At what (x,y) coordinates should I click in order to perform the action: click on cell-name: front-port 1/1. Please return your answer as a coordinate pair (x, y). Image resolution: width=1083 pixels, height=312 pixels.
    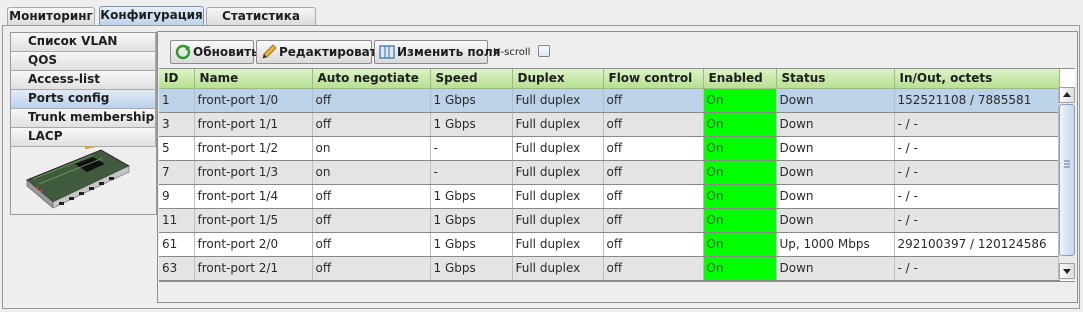
    Looking at the image, I should click on (253, 124).